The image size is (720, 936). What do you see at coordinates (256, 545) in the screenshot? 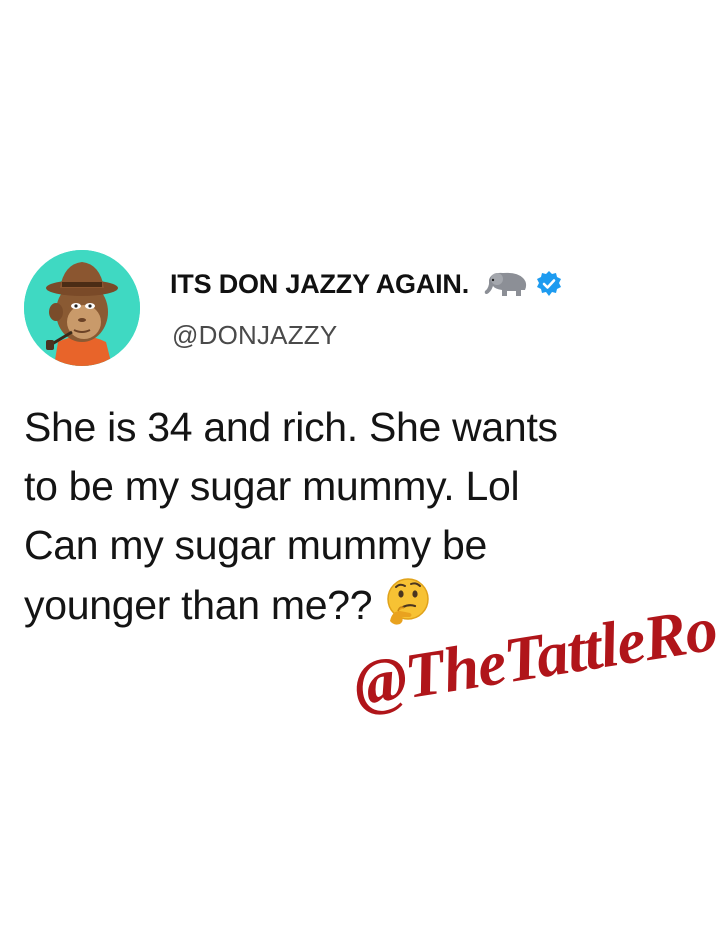
I see `tweet-text-line: Can my sugar mummy be` at bounding box center [256, 545].